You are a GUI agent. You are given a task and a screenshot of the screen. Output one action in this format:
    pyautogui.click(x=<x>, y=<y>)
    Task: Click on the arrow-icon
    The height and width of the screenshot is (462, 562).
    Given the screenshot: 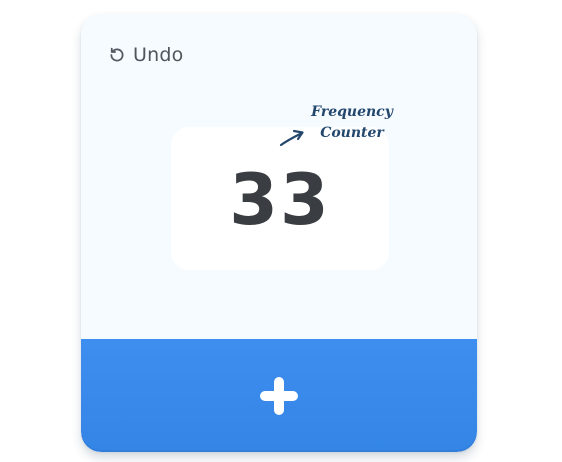 What is the action you would take?
    pyautogui.click(x=293, y=139)
    